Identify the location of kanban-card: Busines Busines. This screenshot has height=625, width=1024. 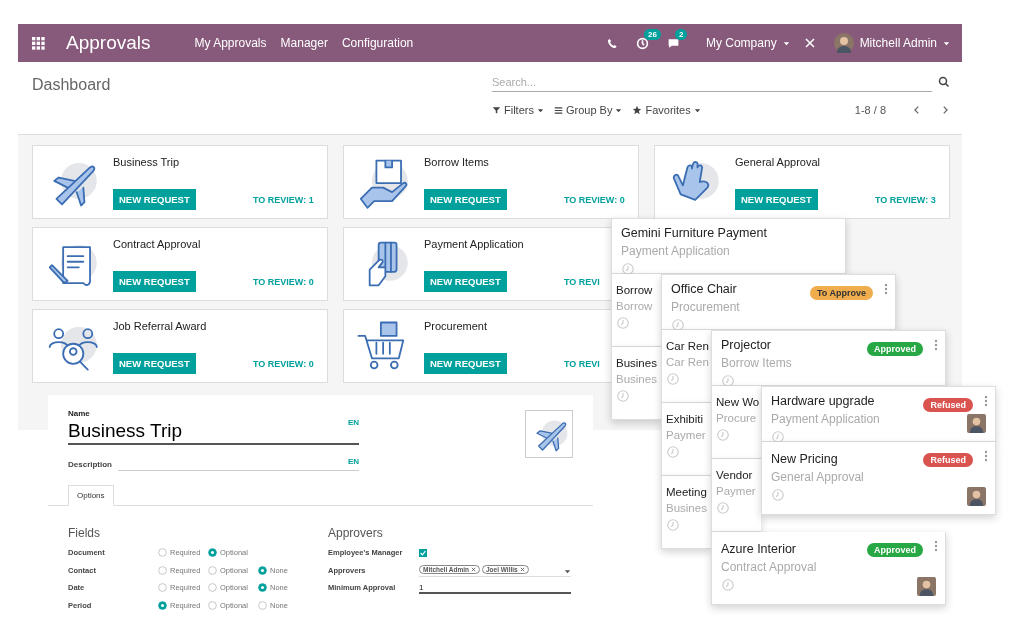
(636, 383).